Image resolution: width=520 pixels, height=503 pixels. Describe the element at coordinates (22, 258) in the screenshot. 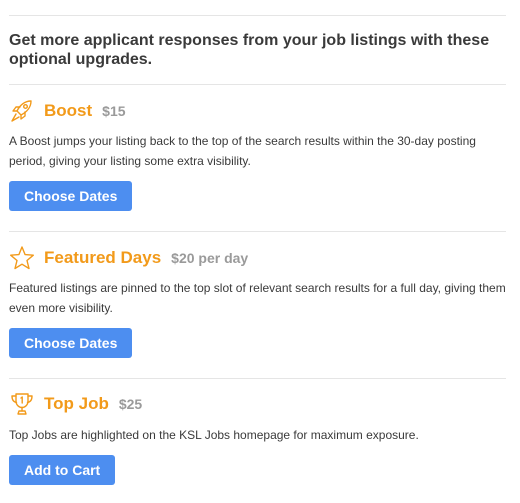

I see `star-icon` at that location.